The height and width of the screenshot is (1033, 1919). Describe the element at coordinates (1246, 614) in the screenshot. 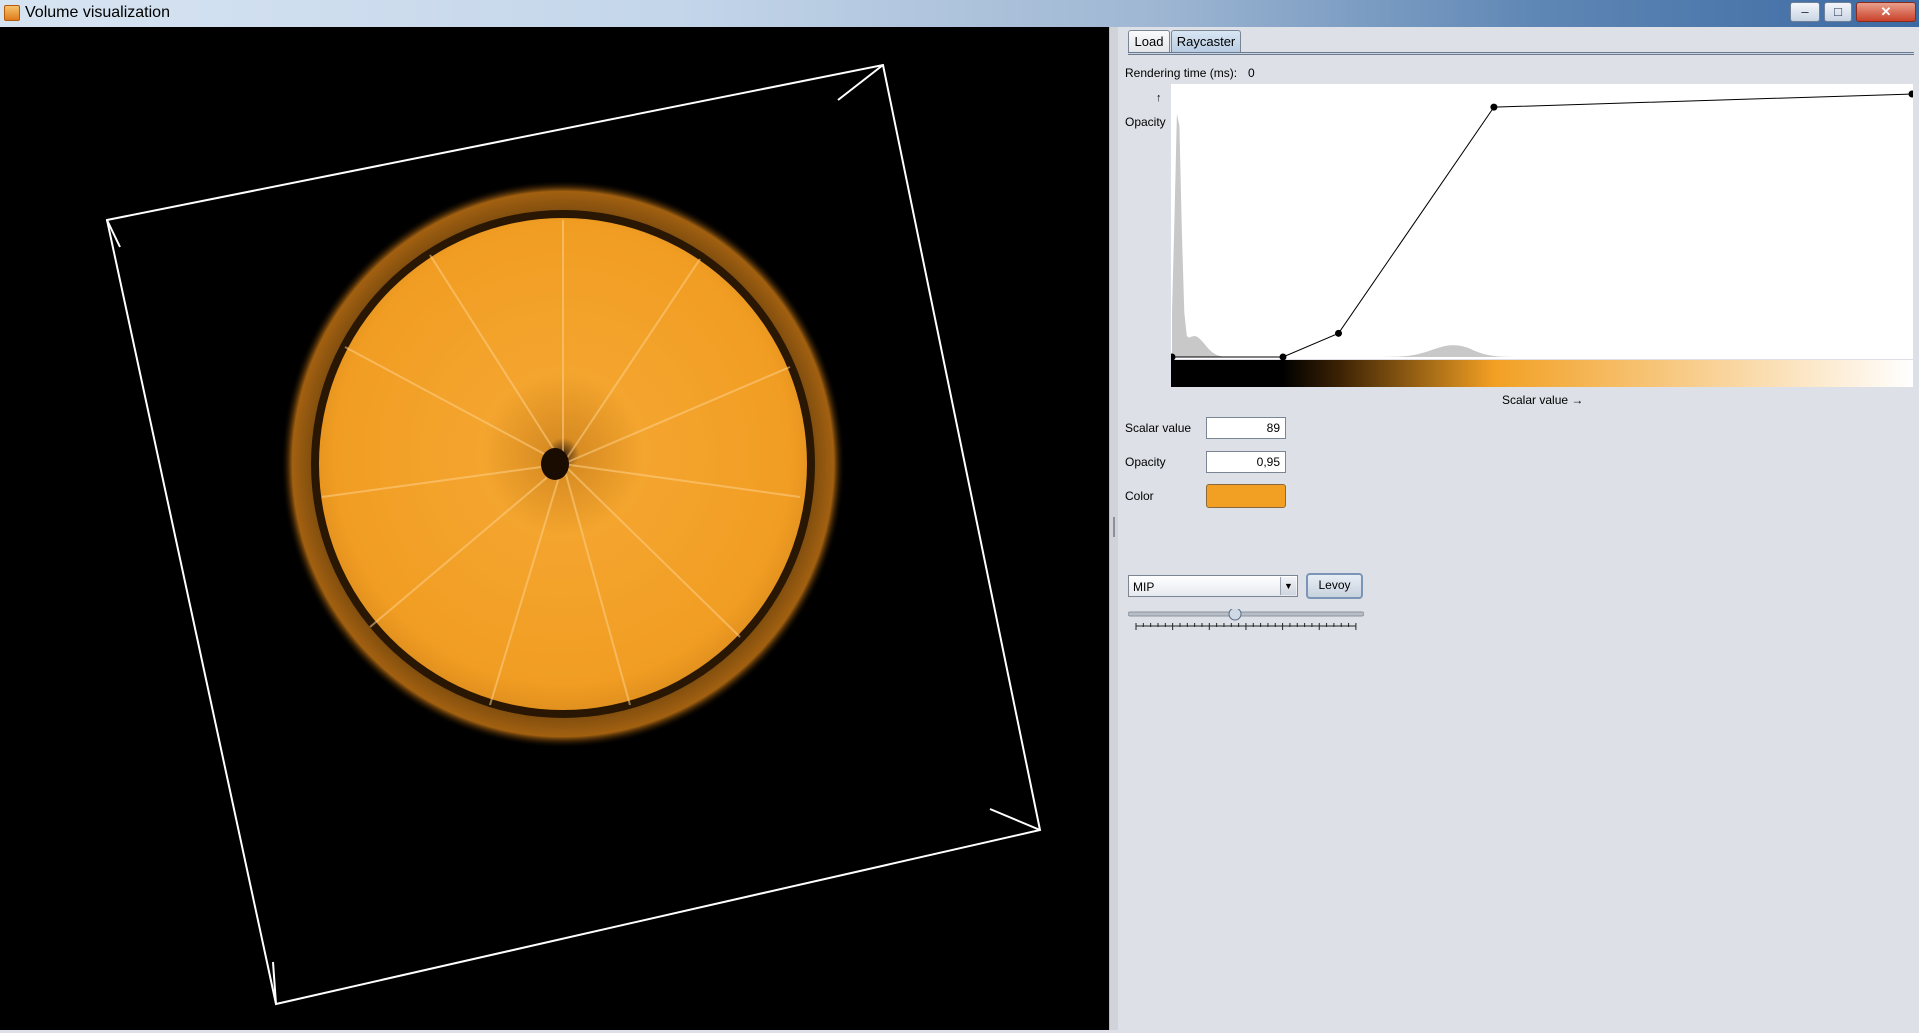

I see `slider-track` at that location.